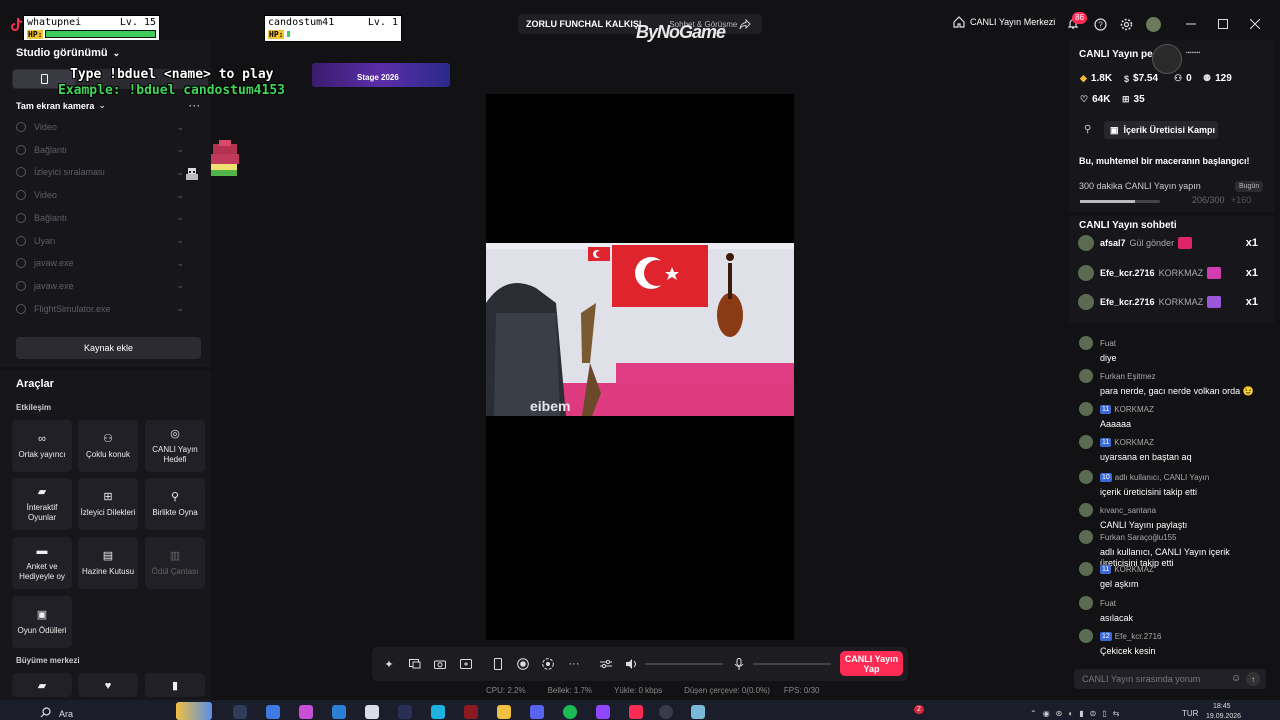 The width and height of the screenshot is (1280, 720). Describe the element at coordinates (440, 664) in the screenshot. I see `camera-icon` at that location.